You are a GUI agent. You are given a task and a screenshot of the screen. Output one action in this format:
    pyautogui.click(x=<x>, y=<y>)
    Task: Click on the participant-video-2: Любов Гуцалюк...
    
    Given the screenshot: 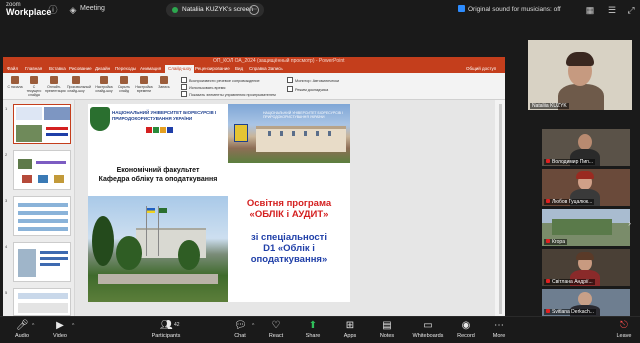 What is the action you would take?
    pyautogui.click(x=586, y=187)
    